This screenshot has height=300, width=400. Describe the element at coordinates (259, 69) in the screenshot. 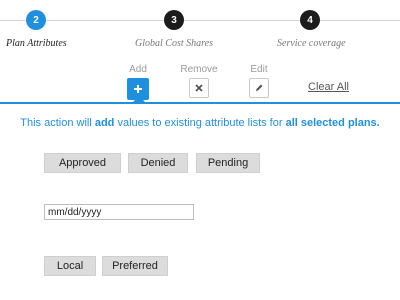

I see `edit-label: Edit` at that location.